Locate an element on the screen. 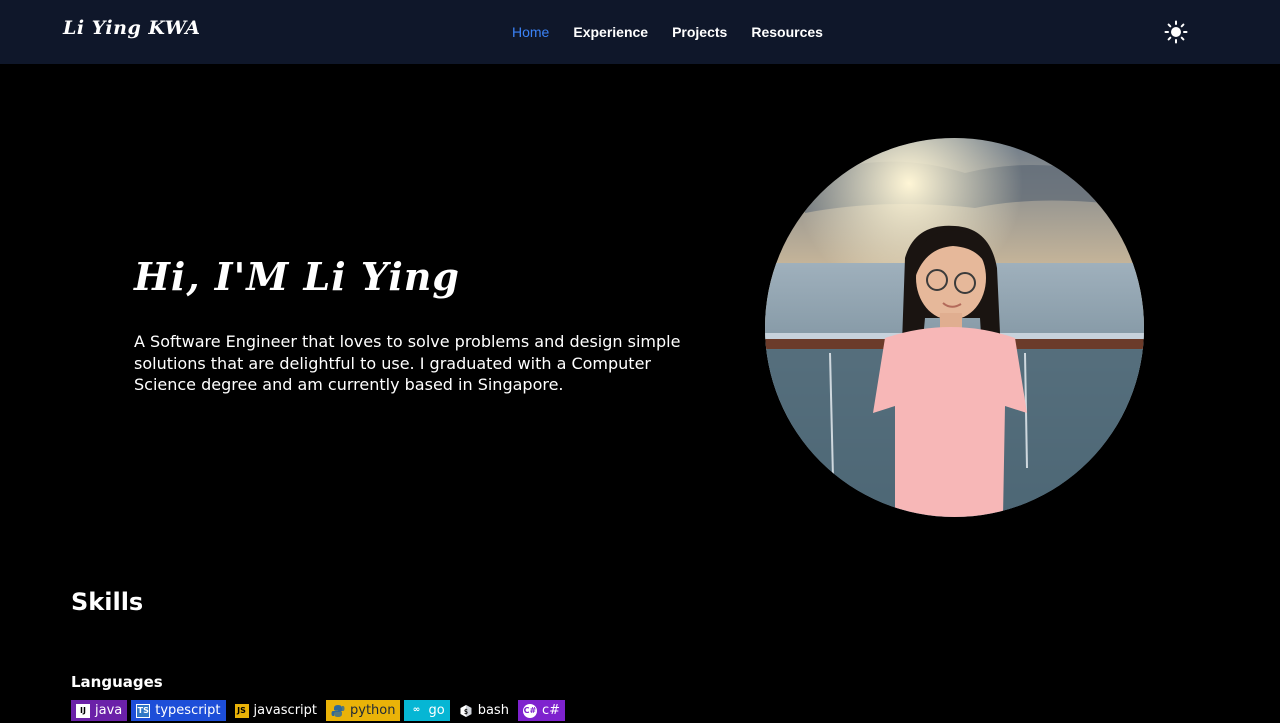 The image size is (1280, 723). languages-heading: Languages is located at coordinates (117, 682).